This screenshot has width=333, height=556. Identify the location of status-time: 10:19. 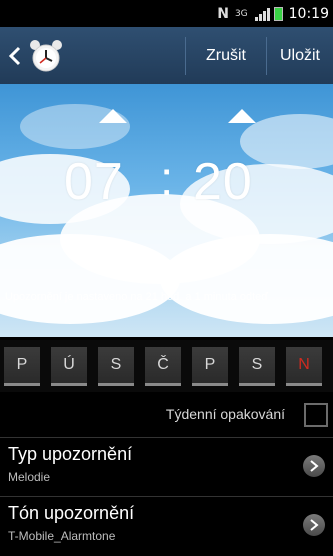
(308, 13).